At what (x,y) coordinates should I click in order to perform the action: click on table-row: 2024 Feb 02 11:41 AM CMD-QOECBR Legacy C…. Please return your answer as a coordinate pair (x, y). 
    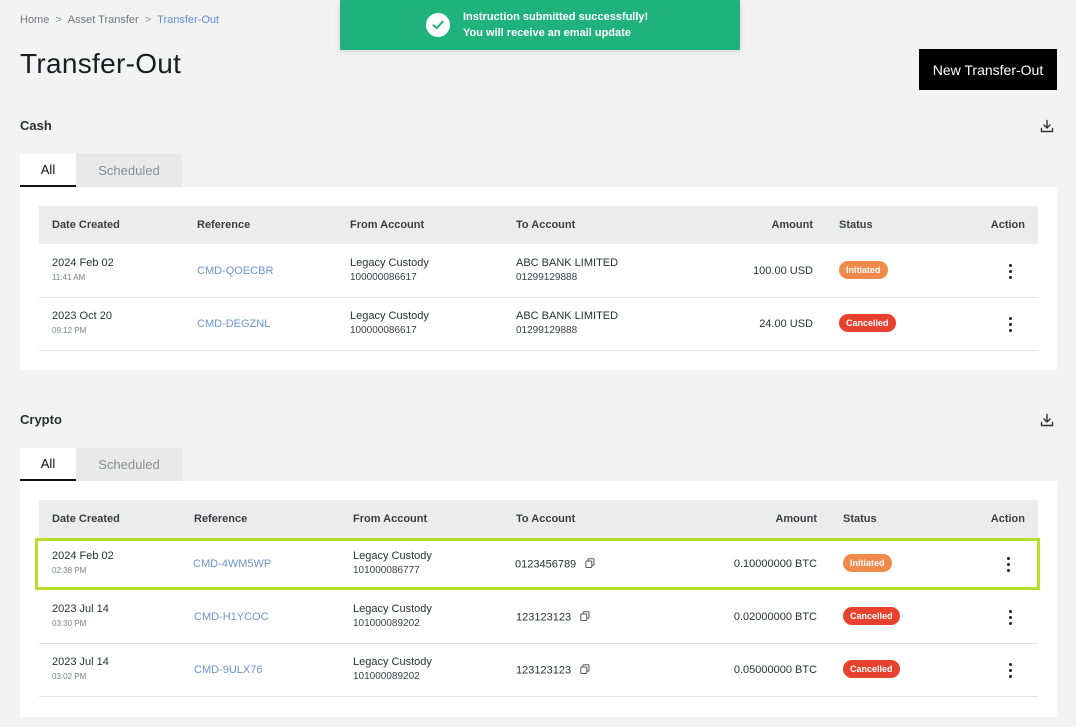
    Looking at the image, I should click on (538, 271).